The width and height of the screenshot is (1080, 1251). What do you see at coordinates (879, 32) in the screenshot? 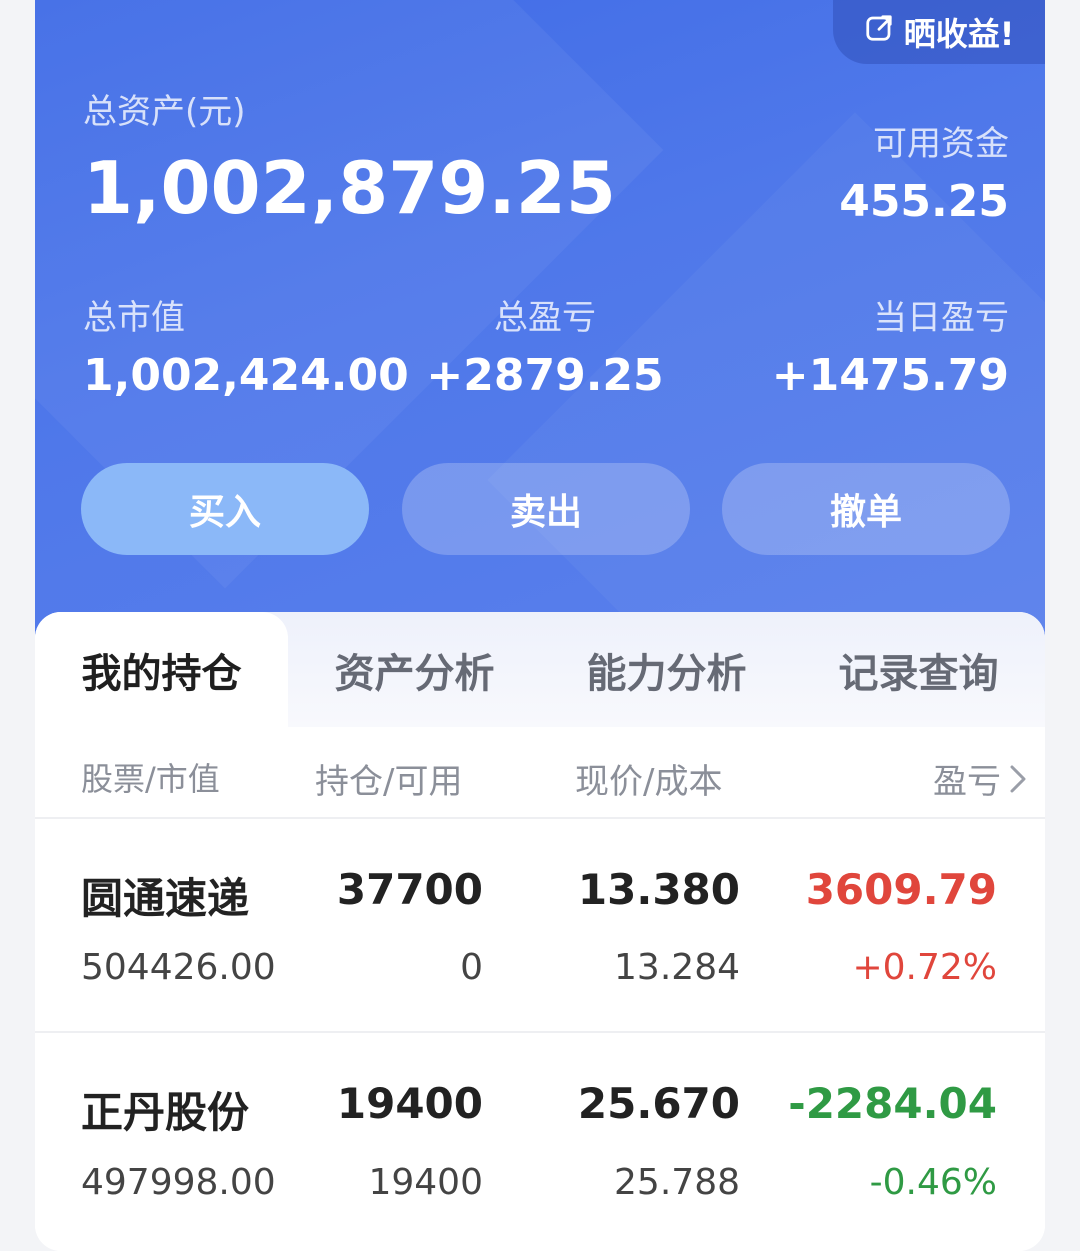
I see `share-icon` at bounding box center [879, 32].